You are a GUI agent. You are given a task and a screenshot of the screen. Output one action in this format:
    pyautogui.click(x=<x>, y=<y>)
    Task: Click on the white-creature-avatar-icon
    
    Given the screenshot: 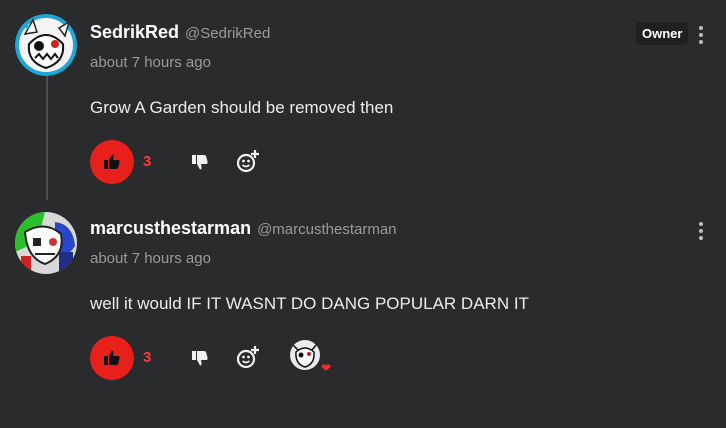 What is the action you would take?
    pyautogui.click(x=46, y=45)
    